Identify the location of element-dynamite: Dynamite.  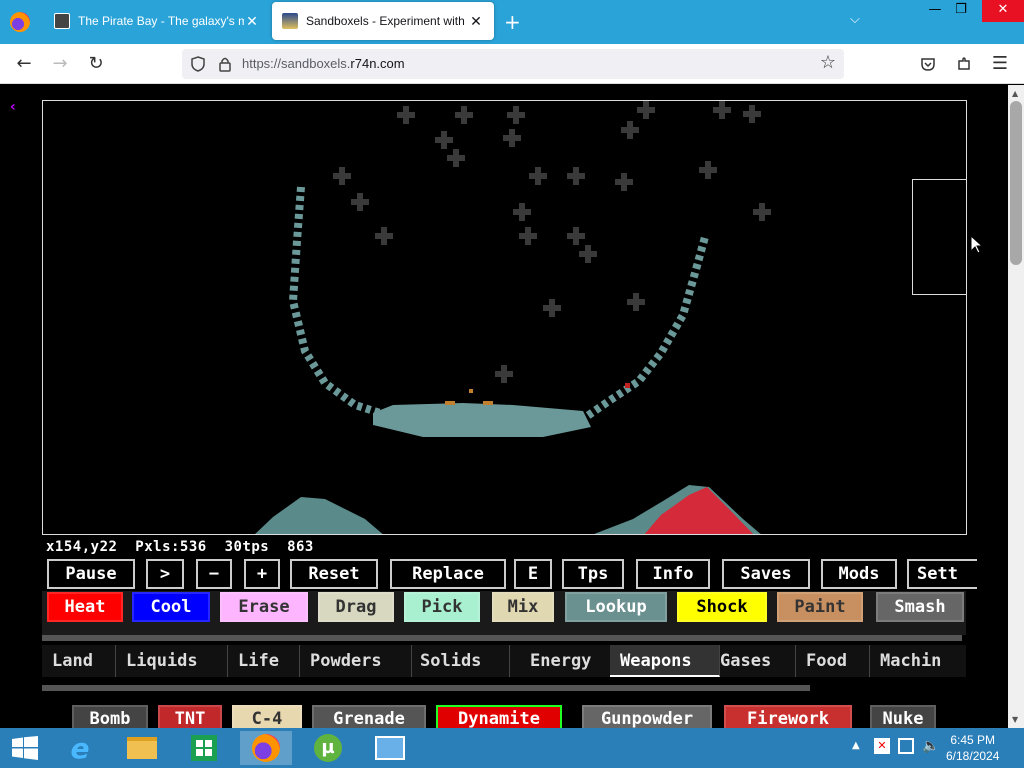
(499, 716).